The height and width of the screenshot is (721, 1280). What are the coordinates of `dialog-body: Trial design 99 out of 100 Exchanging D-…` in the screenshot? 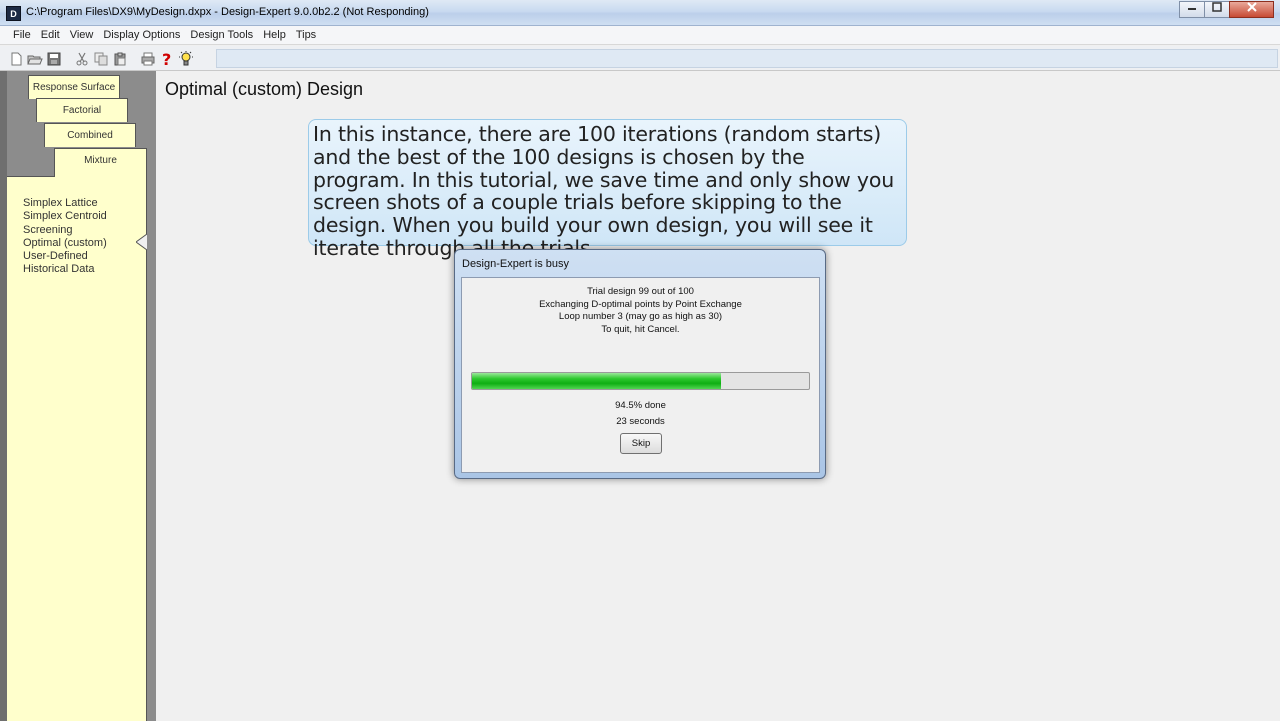 It's located at (640, 375).